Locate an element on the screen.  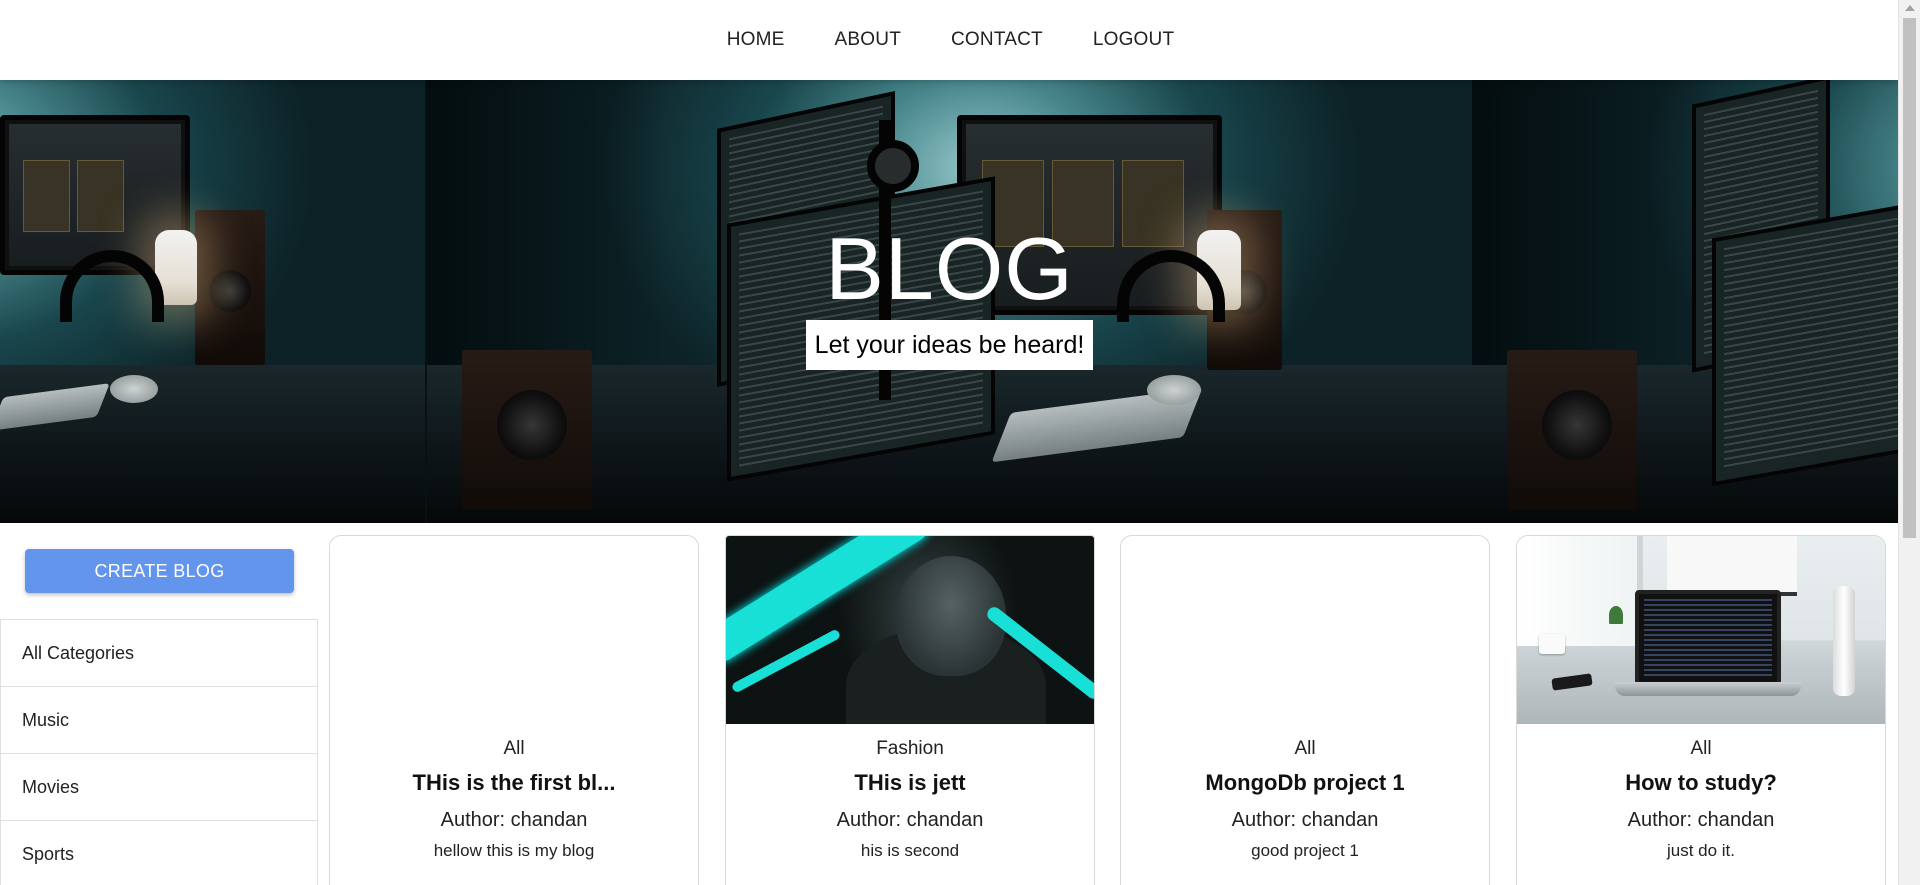
post-description: his is second is located at coordinates (910, 850).